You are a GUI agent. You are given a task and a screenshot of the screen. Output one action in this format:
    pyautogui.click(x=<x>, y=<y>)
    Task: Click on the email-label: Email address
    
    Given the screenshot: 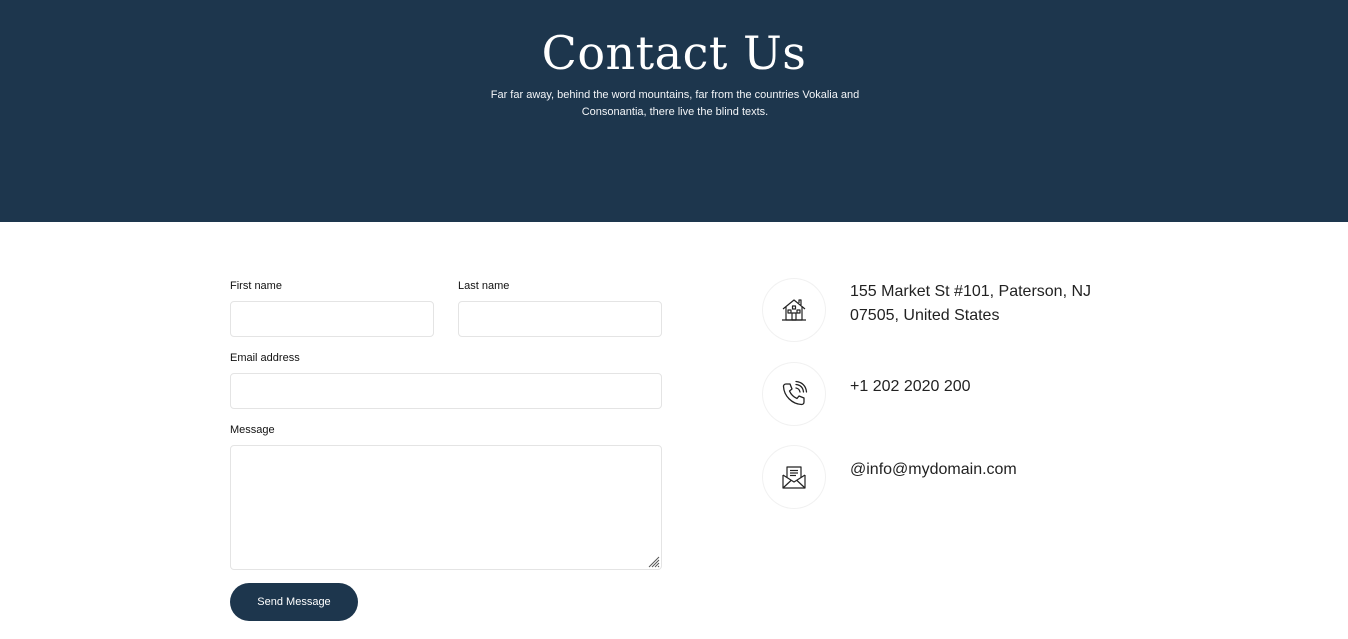 What is the action you would take?
    pyautogui.click(x=265, y=358)
    